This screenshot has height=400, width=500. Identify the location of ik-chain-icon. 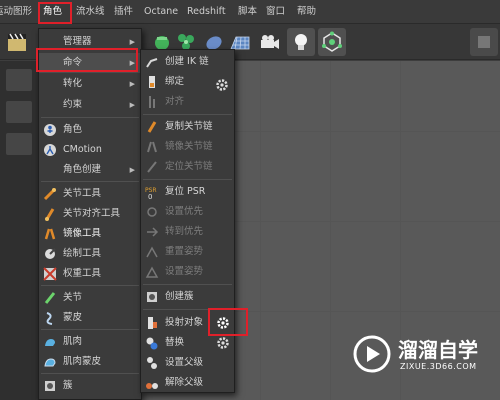
(152, 63).